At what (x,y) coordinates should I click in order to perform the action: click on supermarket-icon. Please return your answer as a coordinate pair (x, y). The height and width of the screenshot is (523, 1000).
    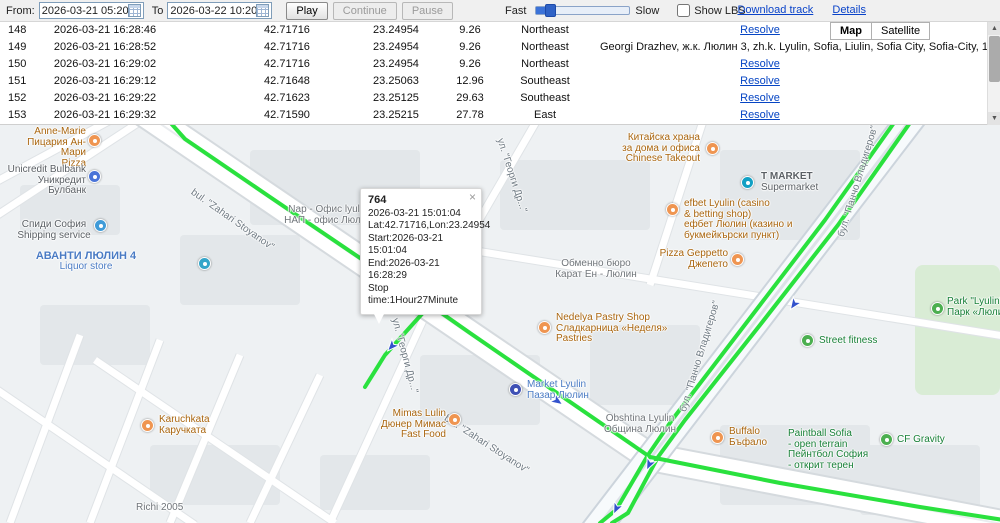
    Looking at the image, I should click on (747, 182).